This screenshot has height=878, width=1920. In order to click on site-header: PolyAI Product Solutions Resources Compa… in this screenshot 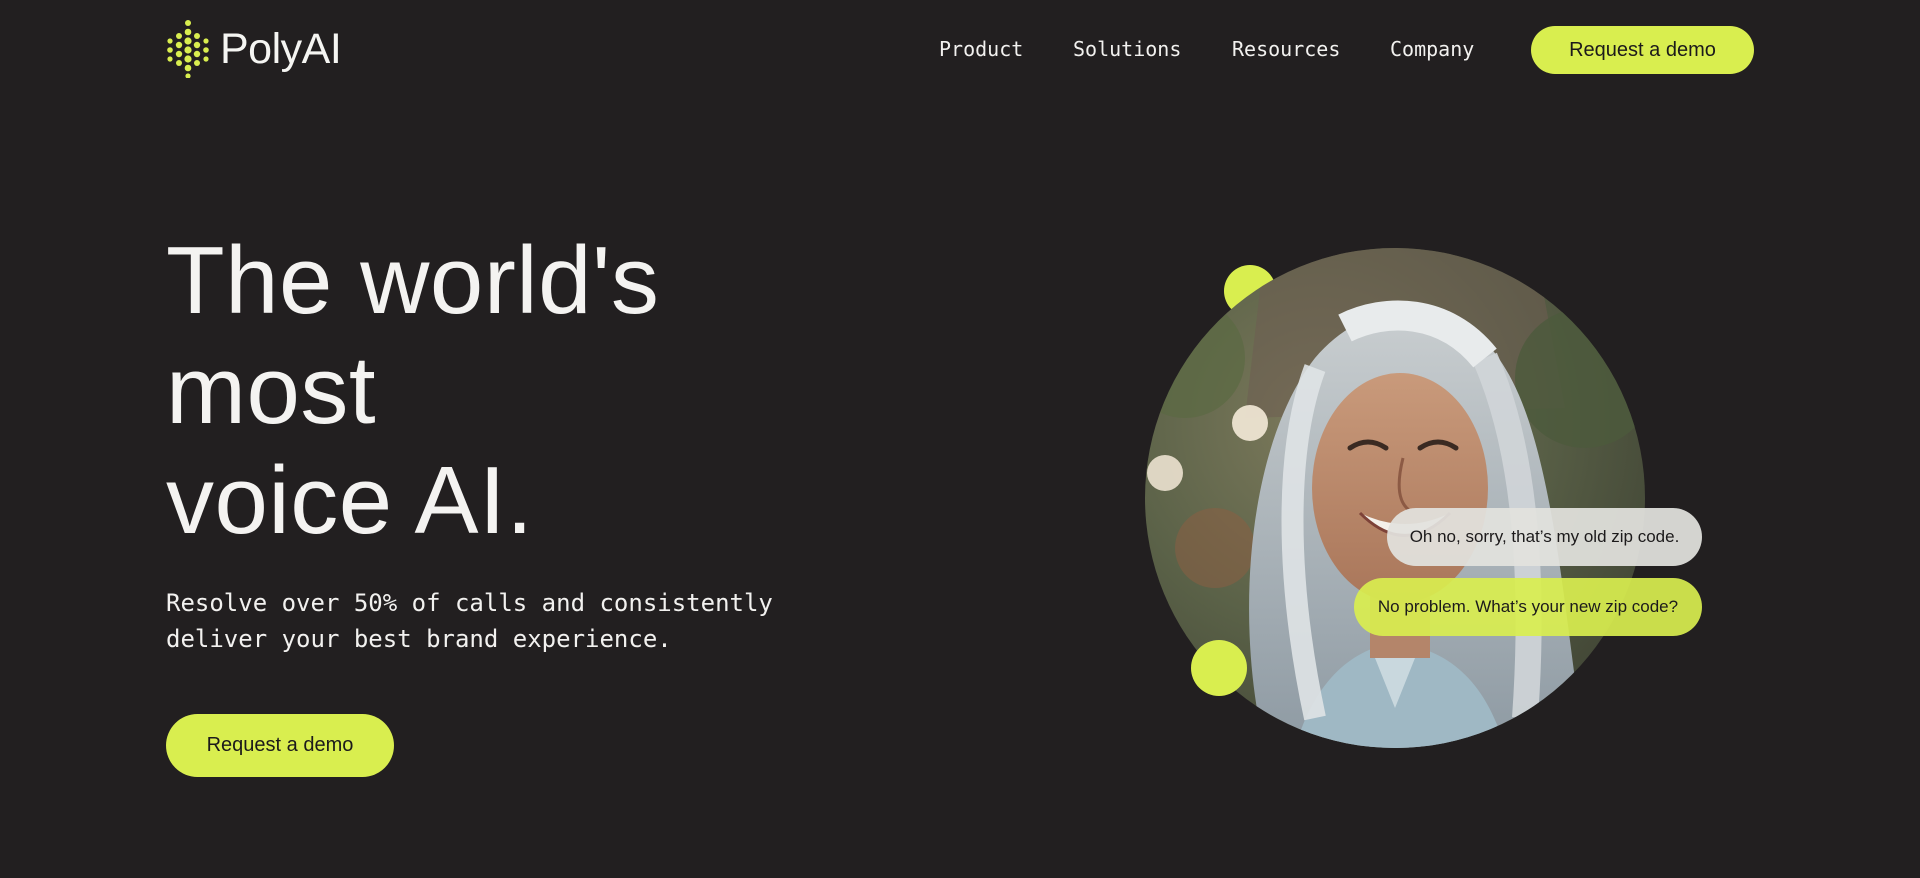, I will do `click(960, 50)`.